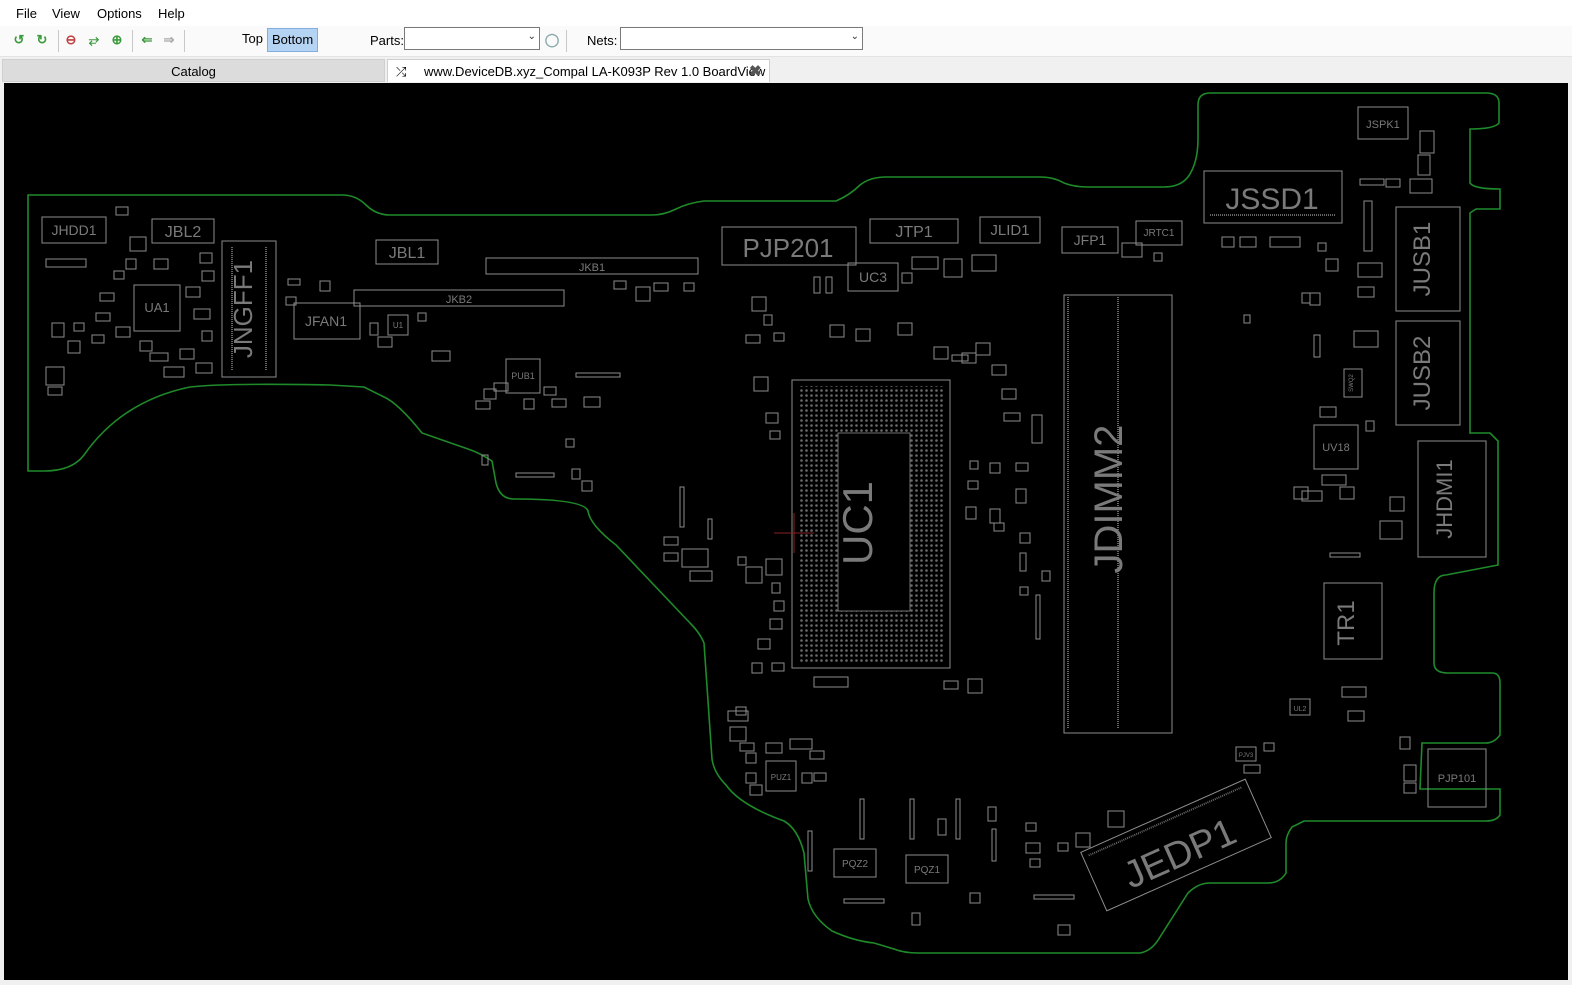 Image resolution: width=1572 pixels, height=985 pixels. I want to click on label-jbl1: JBL1, so click(407, 253).